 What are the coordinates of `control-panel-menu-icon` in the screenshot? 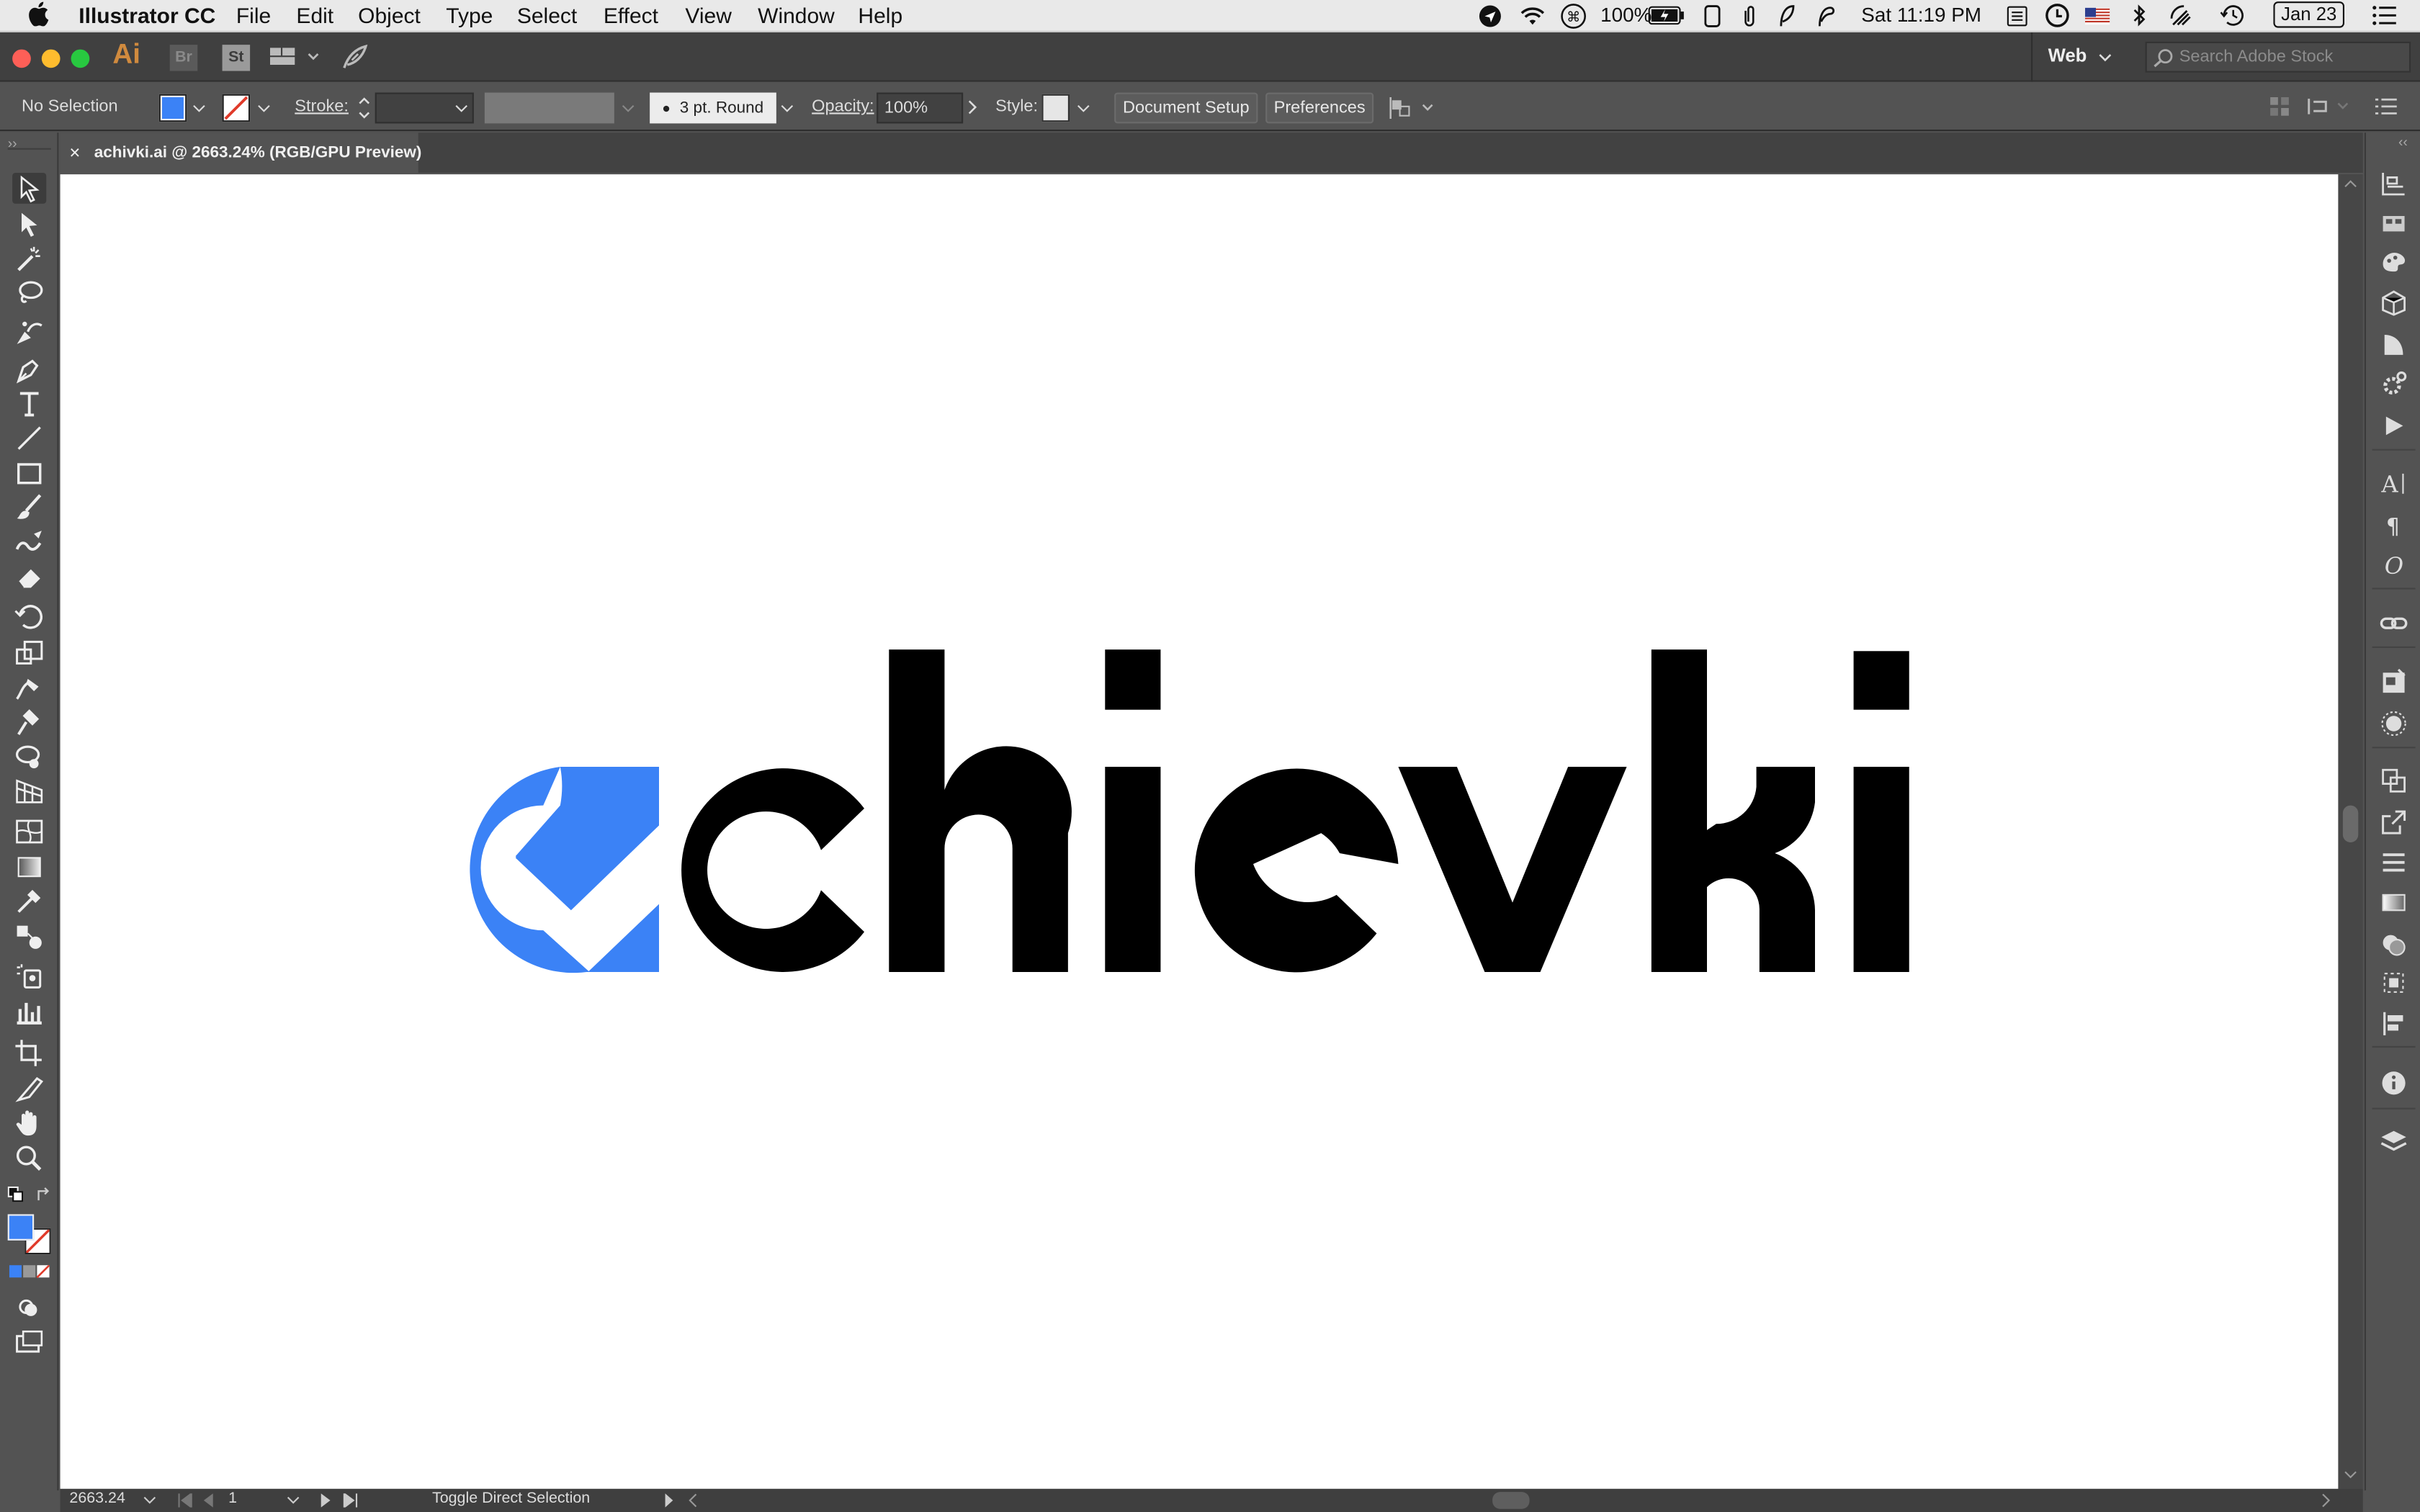 It's located at (2386, 106).